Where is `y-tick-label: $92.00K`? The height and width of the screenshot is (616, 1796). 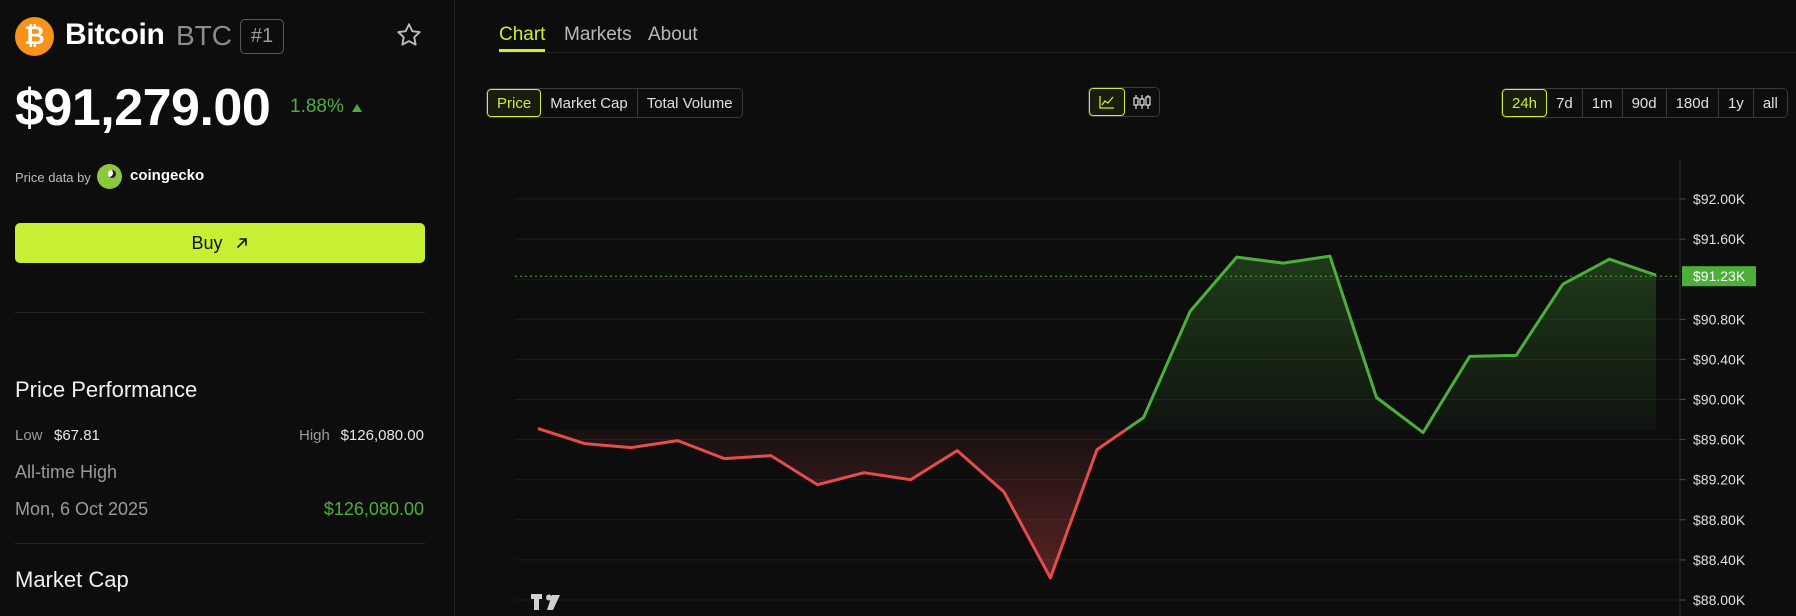 y-tick-label: $92.00K is located at coordinates (1719, 199).